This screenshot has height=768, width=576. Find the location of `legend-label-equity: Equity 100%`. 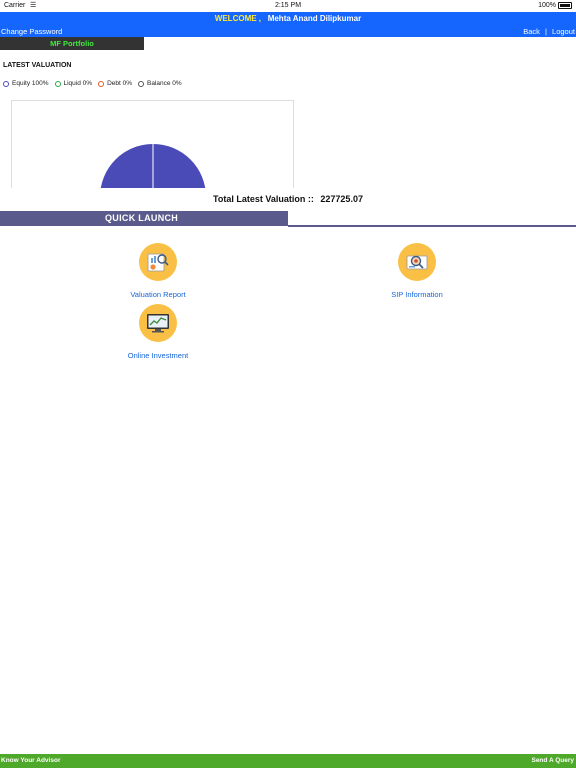

legend-label-equity: Equity 100% is located at coordinates (30, 83).